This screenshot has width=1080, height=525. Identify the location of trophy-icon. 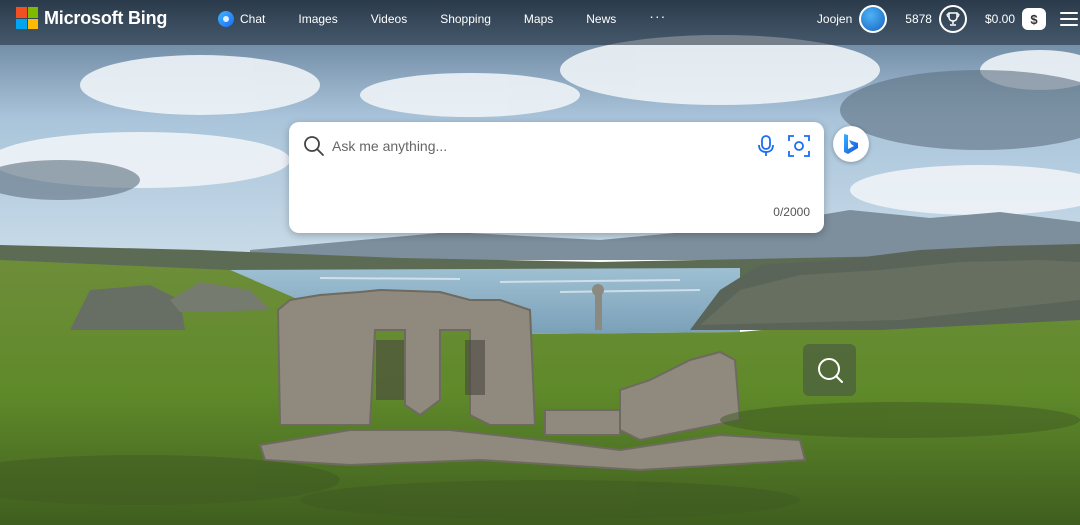
(952, 19).